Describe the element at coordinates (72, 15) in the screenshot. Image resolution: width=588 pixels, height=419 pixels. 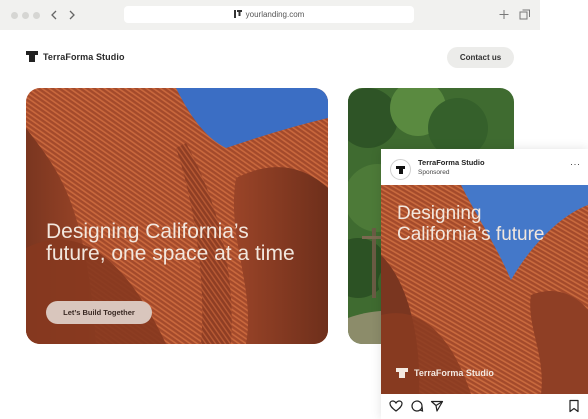
I see `chevron-right-icon` at that location.